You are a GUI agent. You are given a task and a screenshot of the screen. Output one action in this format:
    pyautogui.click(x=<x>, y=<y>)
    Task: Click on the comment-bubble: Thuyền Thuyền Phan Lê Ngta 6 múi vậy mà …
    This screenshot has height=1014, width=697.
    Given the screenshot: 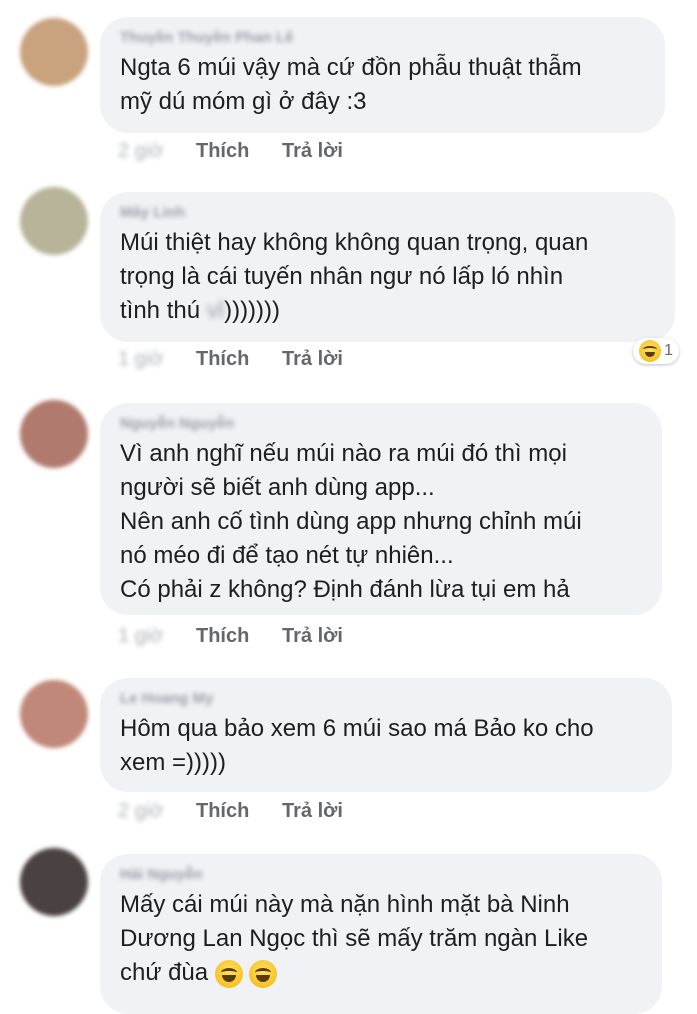 What is the action you would take?
    pyautogui.click(x=382, y=75)
    